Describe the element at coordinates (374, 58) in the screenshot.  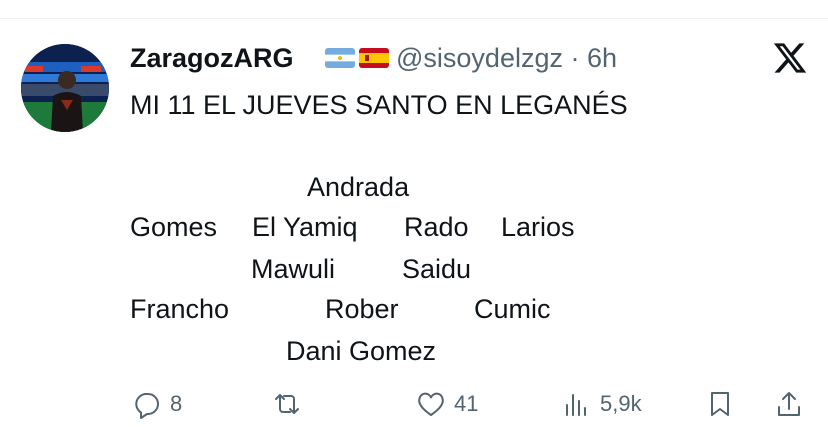
I see `spain-flag-icon` at that location.